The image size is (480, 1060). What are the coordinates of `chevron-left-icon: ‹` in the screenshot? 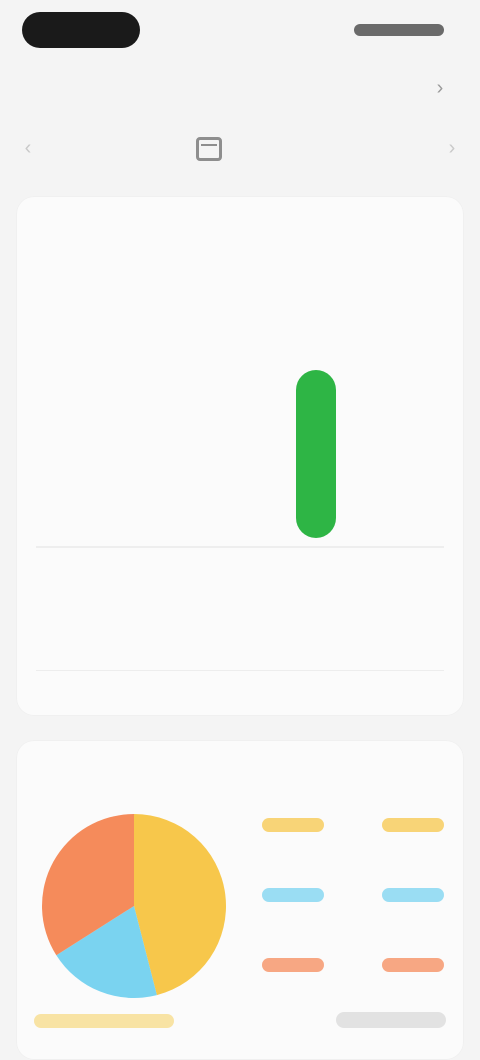 It's located at (28, 148).